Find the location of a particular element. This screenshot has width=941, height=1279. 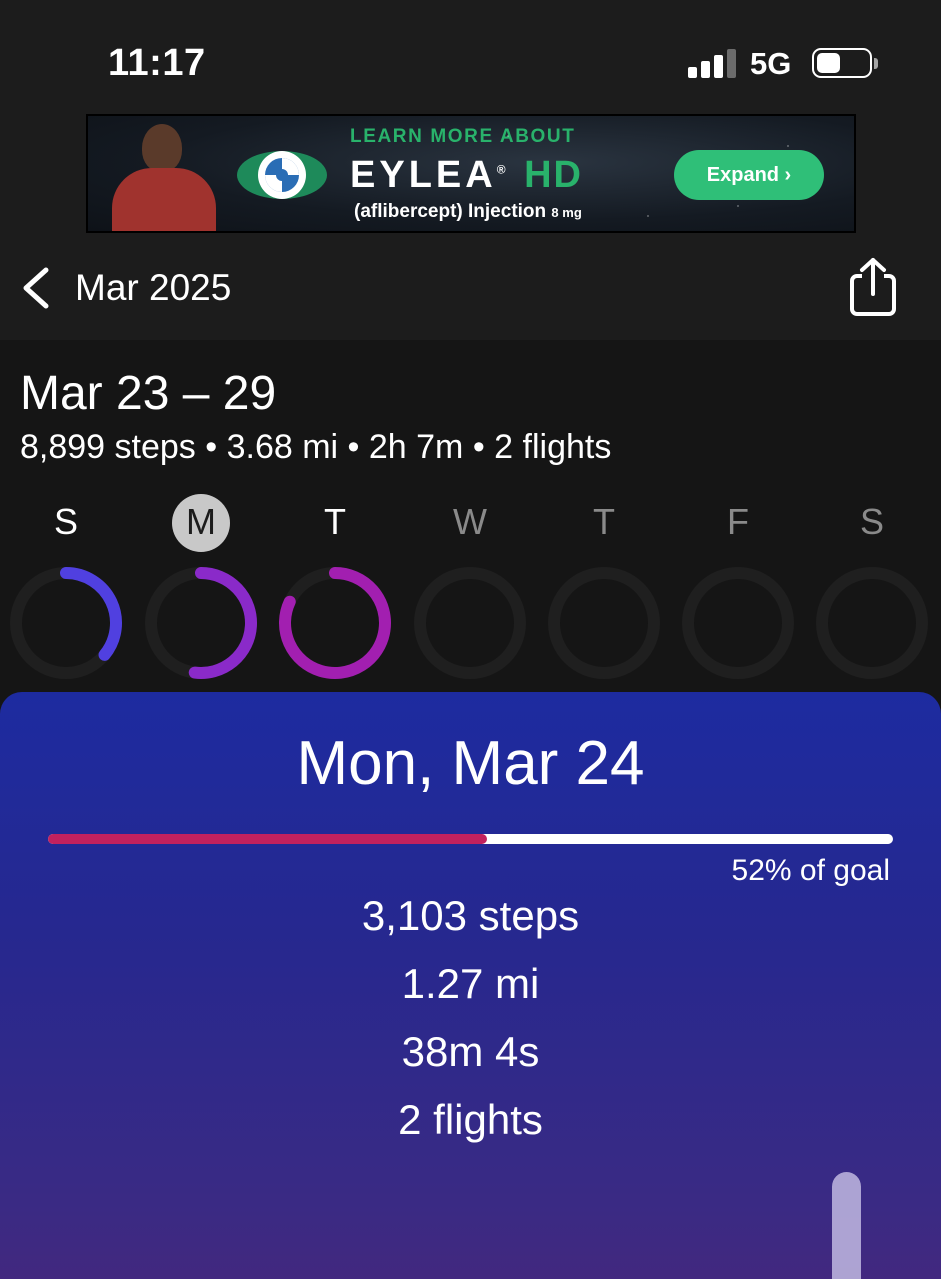

goal-ring-progress-sun is located at coordinates (91, 614).